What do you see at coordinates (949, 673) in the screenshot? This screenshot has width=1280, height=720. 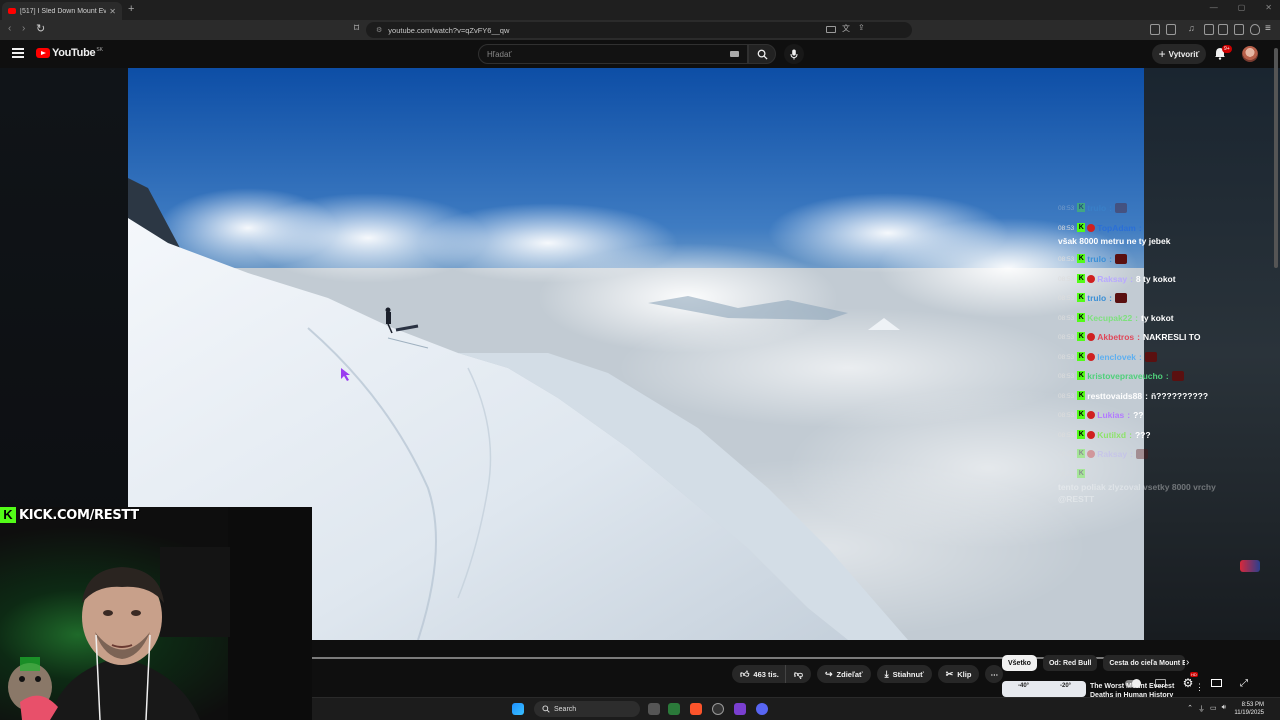 I see `scissors-icon: ✂` at bounding box center [949, 673].